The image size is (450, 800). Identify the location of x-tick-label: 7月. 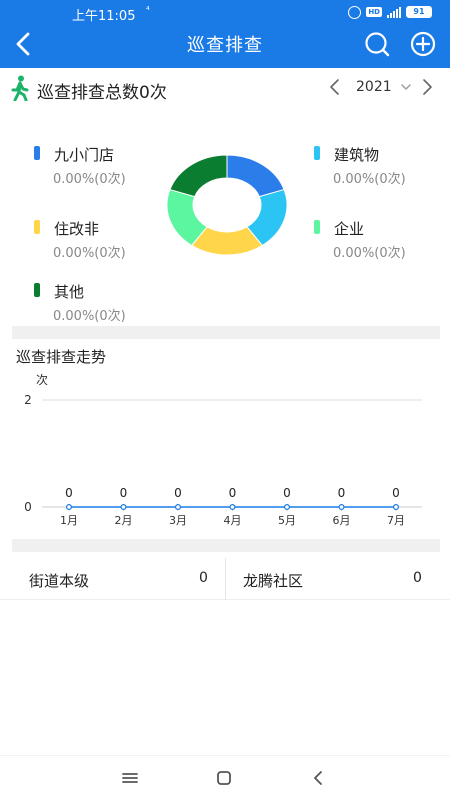
(396, 520).